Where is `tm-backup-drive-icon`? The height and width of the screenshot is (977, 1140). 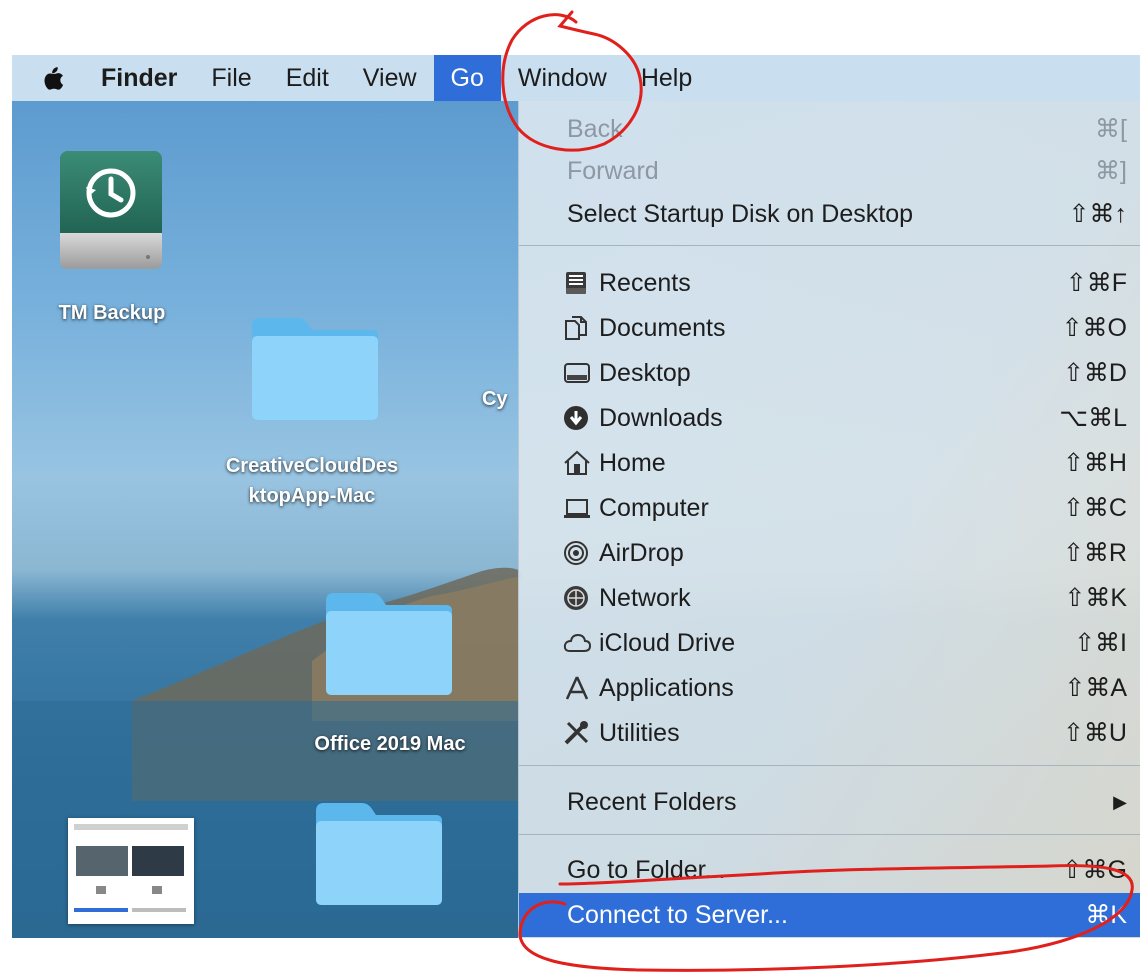 tm-backup-drive-icon is located at coordinates (111, 210).